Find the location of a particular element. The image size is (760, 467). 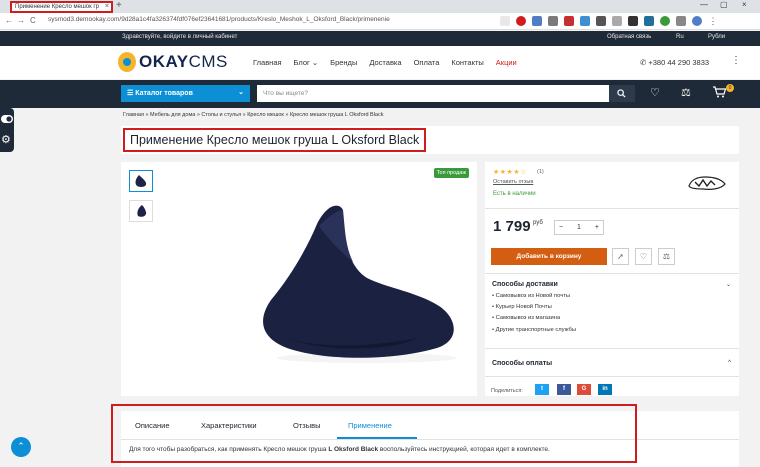

qty-value: 1 is located at coordinates (579, 227).